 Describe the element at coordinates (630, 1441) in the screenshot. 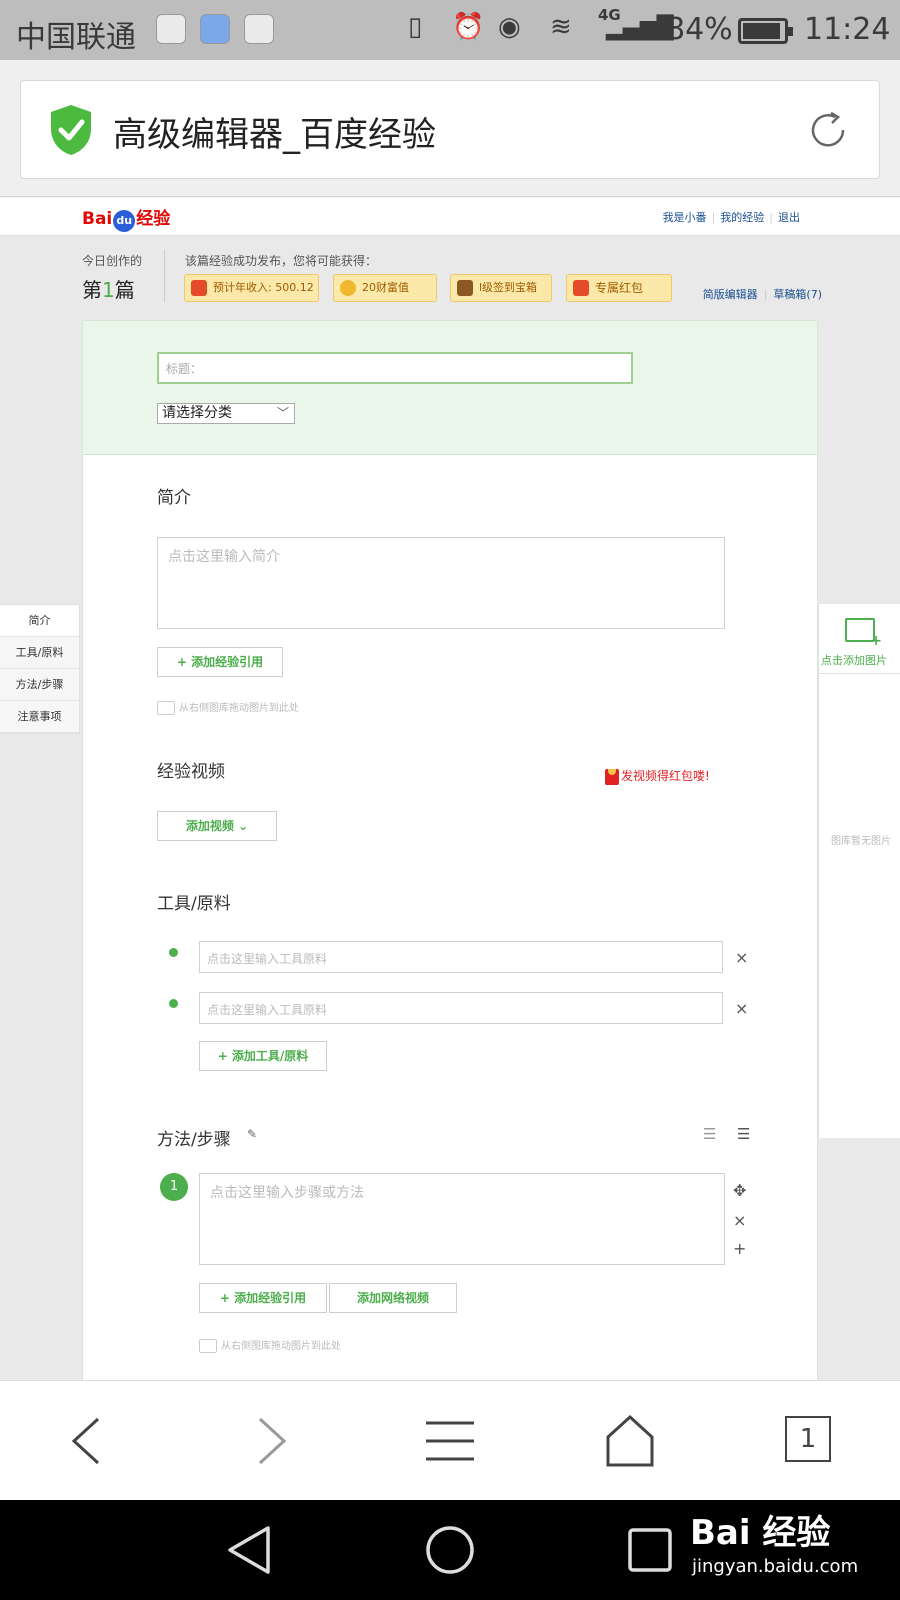

I see `home-icon` at that location.